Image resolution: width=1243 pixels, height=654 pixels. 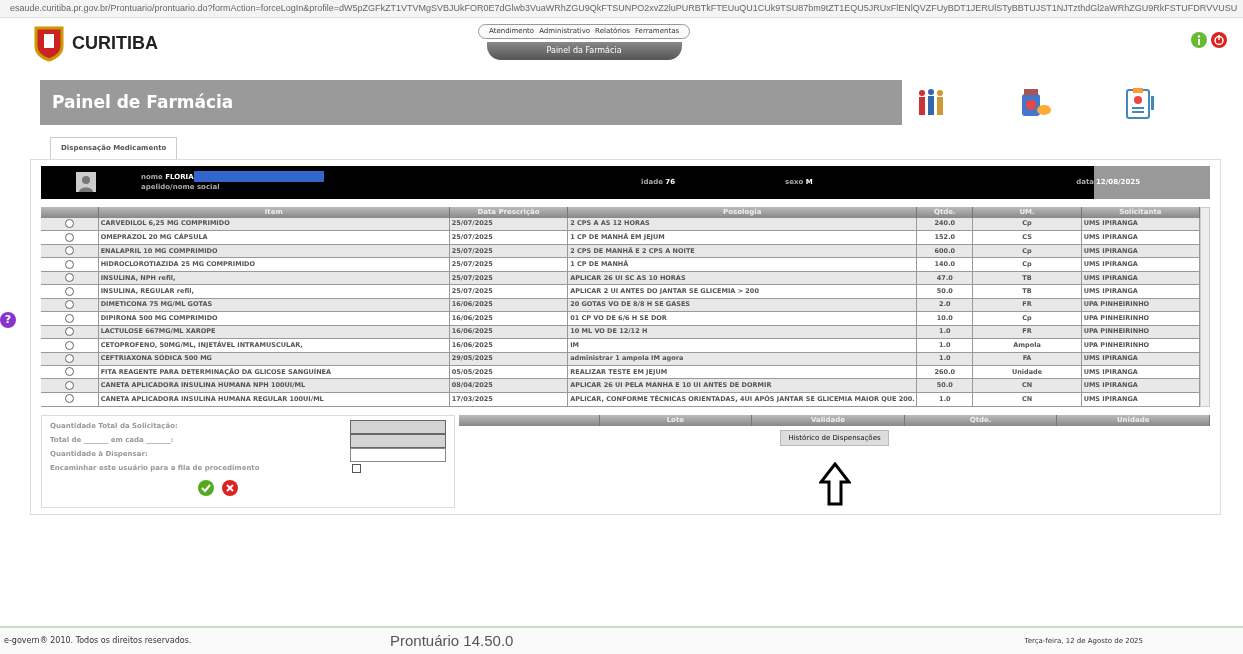 What do you see at coordinates (206, 487) in the screenshot?
I see `confirm-icon` at bounding box center [206, 487].